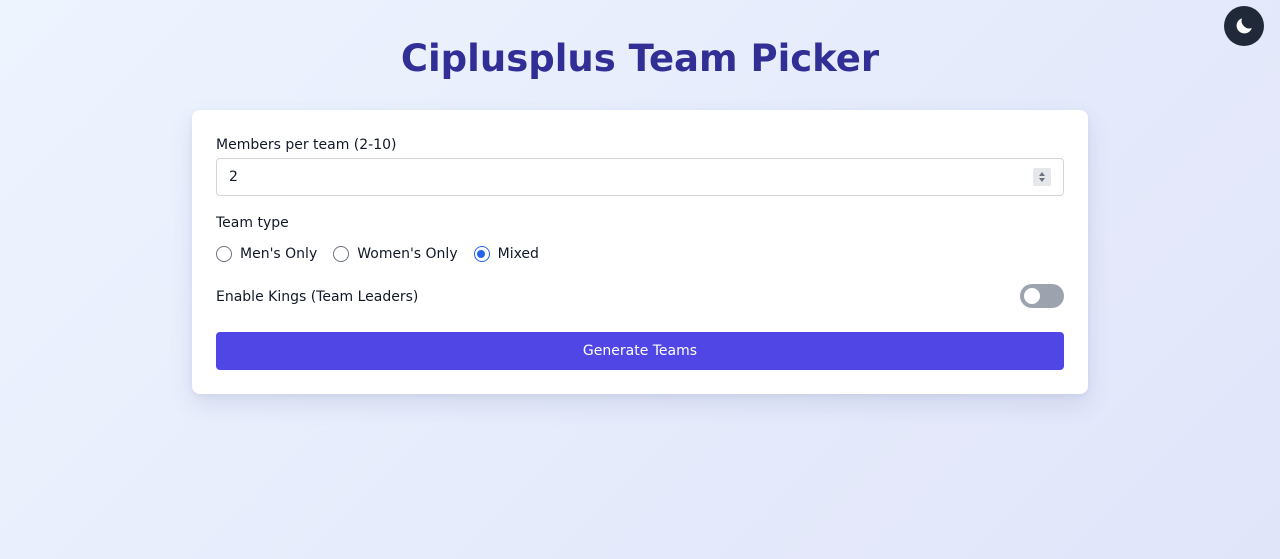 This screenshot has width=1280, height=559. What do you see at coordinates (518, 254) in the screenshot?
I see `radio-label: Mixed` at bounding box center [518, 254].